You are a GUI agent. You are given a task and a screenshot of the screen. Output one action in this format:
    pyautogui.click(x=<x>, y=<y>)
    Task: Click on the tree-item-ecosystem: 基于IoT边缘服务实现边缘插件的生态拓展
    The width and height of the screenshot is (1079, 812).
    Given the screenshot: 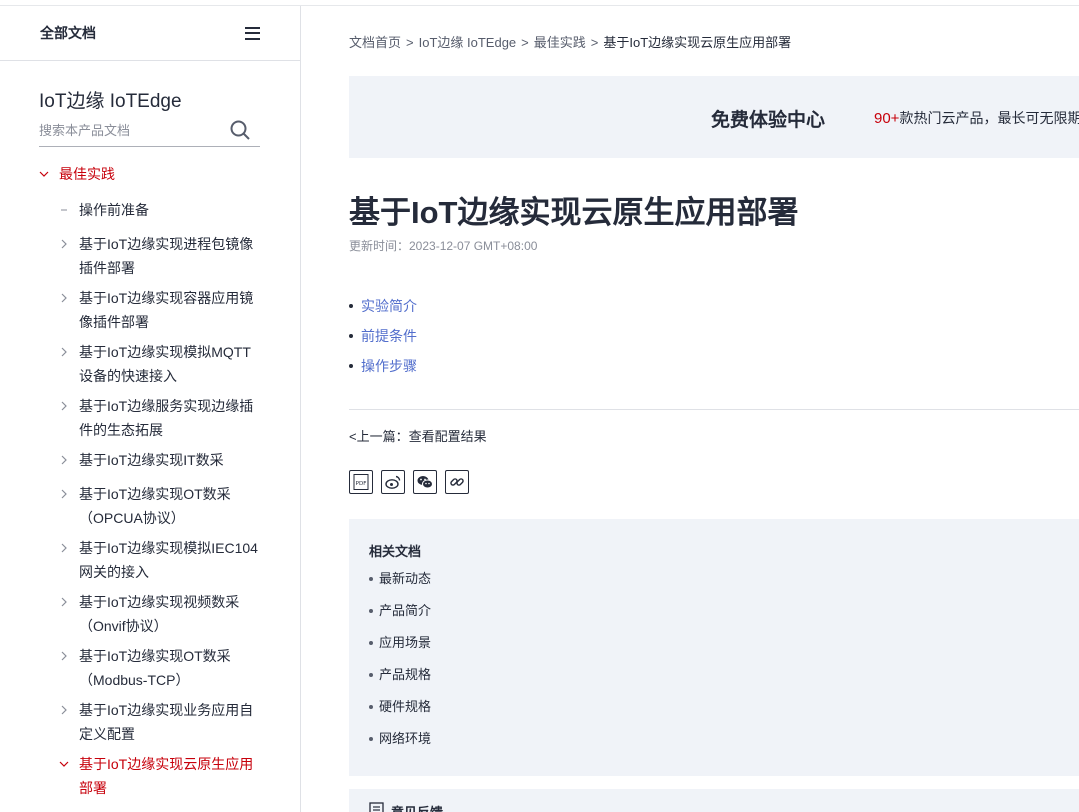 What is the action you would take?
    pyautogui.click(x=158, y=418)
    